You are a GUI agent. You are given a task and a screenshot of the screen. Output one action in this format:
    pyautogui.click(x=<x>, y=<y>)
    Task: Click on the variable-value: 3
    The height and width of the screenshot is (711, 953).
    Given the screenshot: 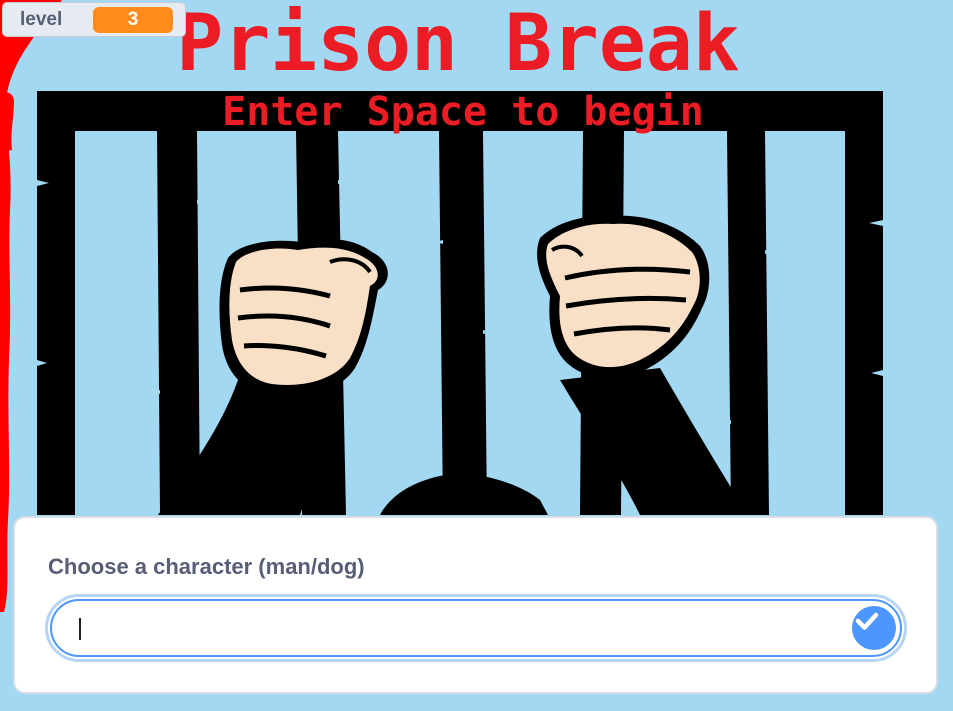 What is the action you would take?
    pyautogui.click(x=133, y=20)
    